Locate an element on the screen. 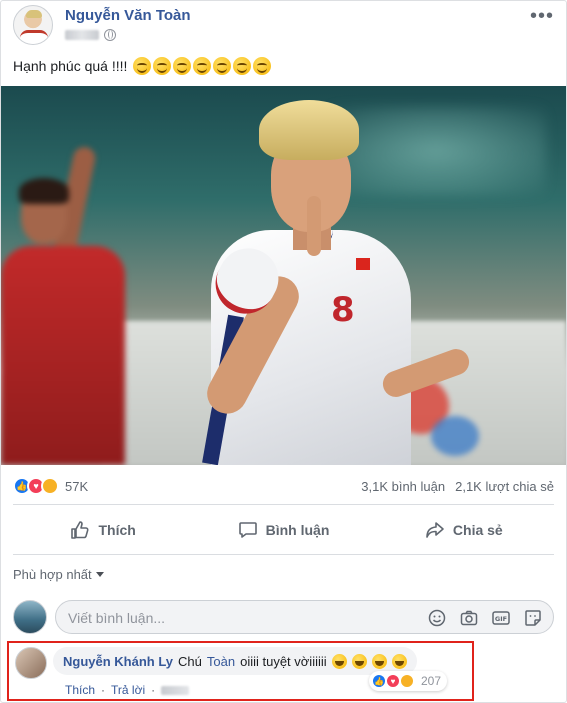 This screenshot has height=703, width=567. comment-reply-link: Trả lời is located at coordinates (128, 690).